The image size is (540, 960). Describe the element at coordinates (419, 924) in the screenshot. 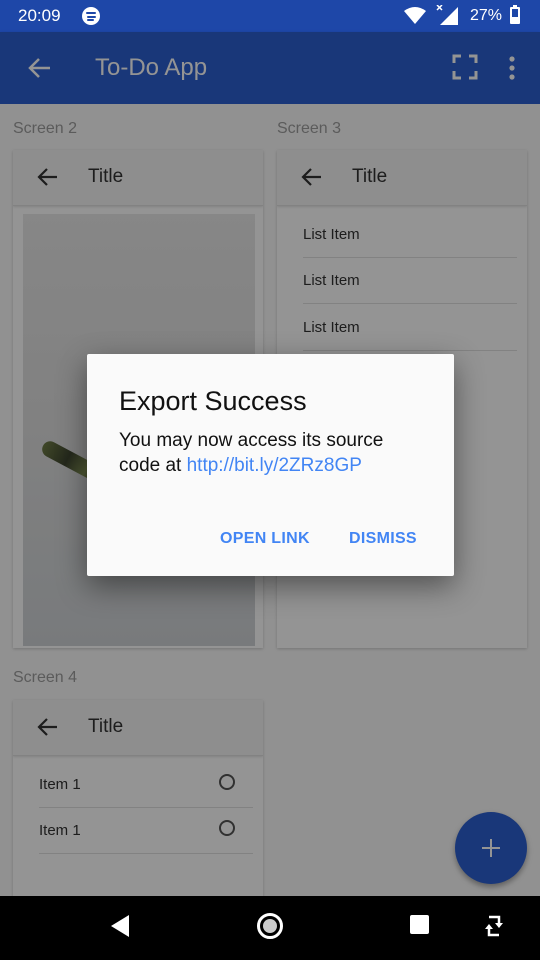

I see `nav-recents-icon` at that location.